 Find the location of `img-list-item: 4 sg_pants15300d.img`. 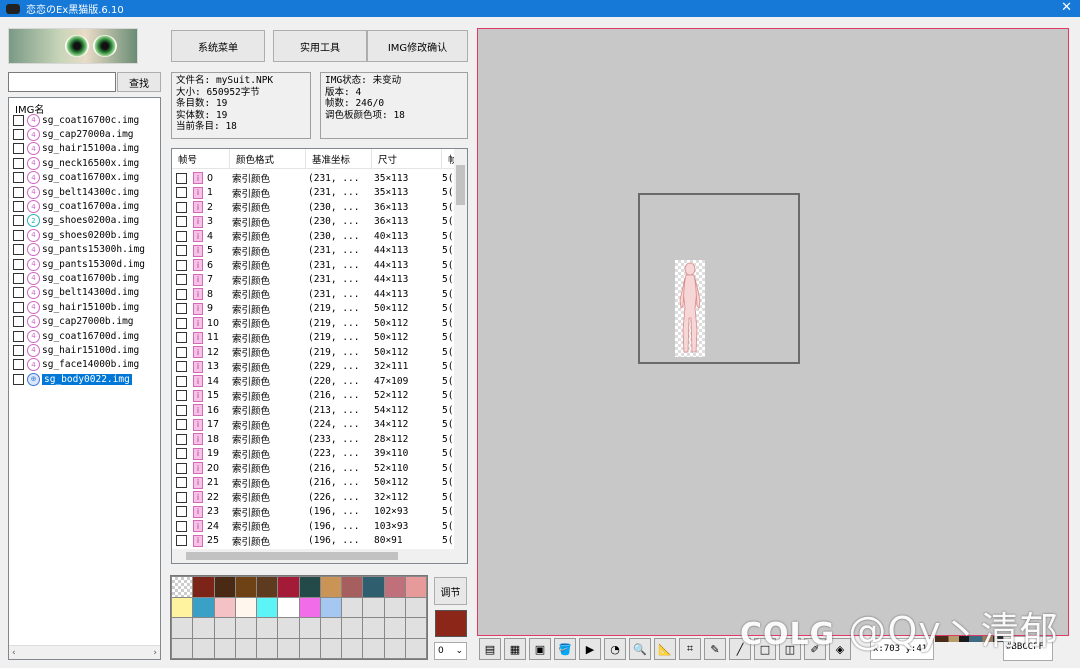

img-list-item: 4 sg_pants15300d.img is located at coordinates (84, 264).